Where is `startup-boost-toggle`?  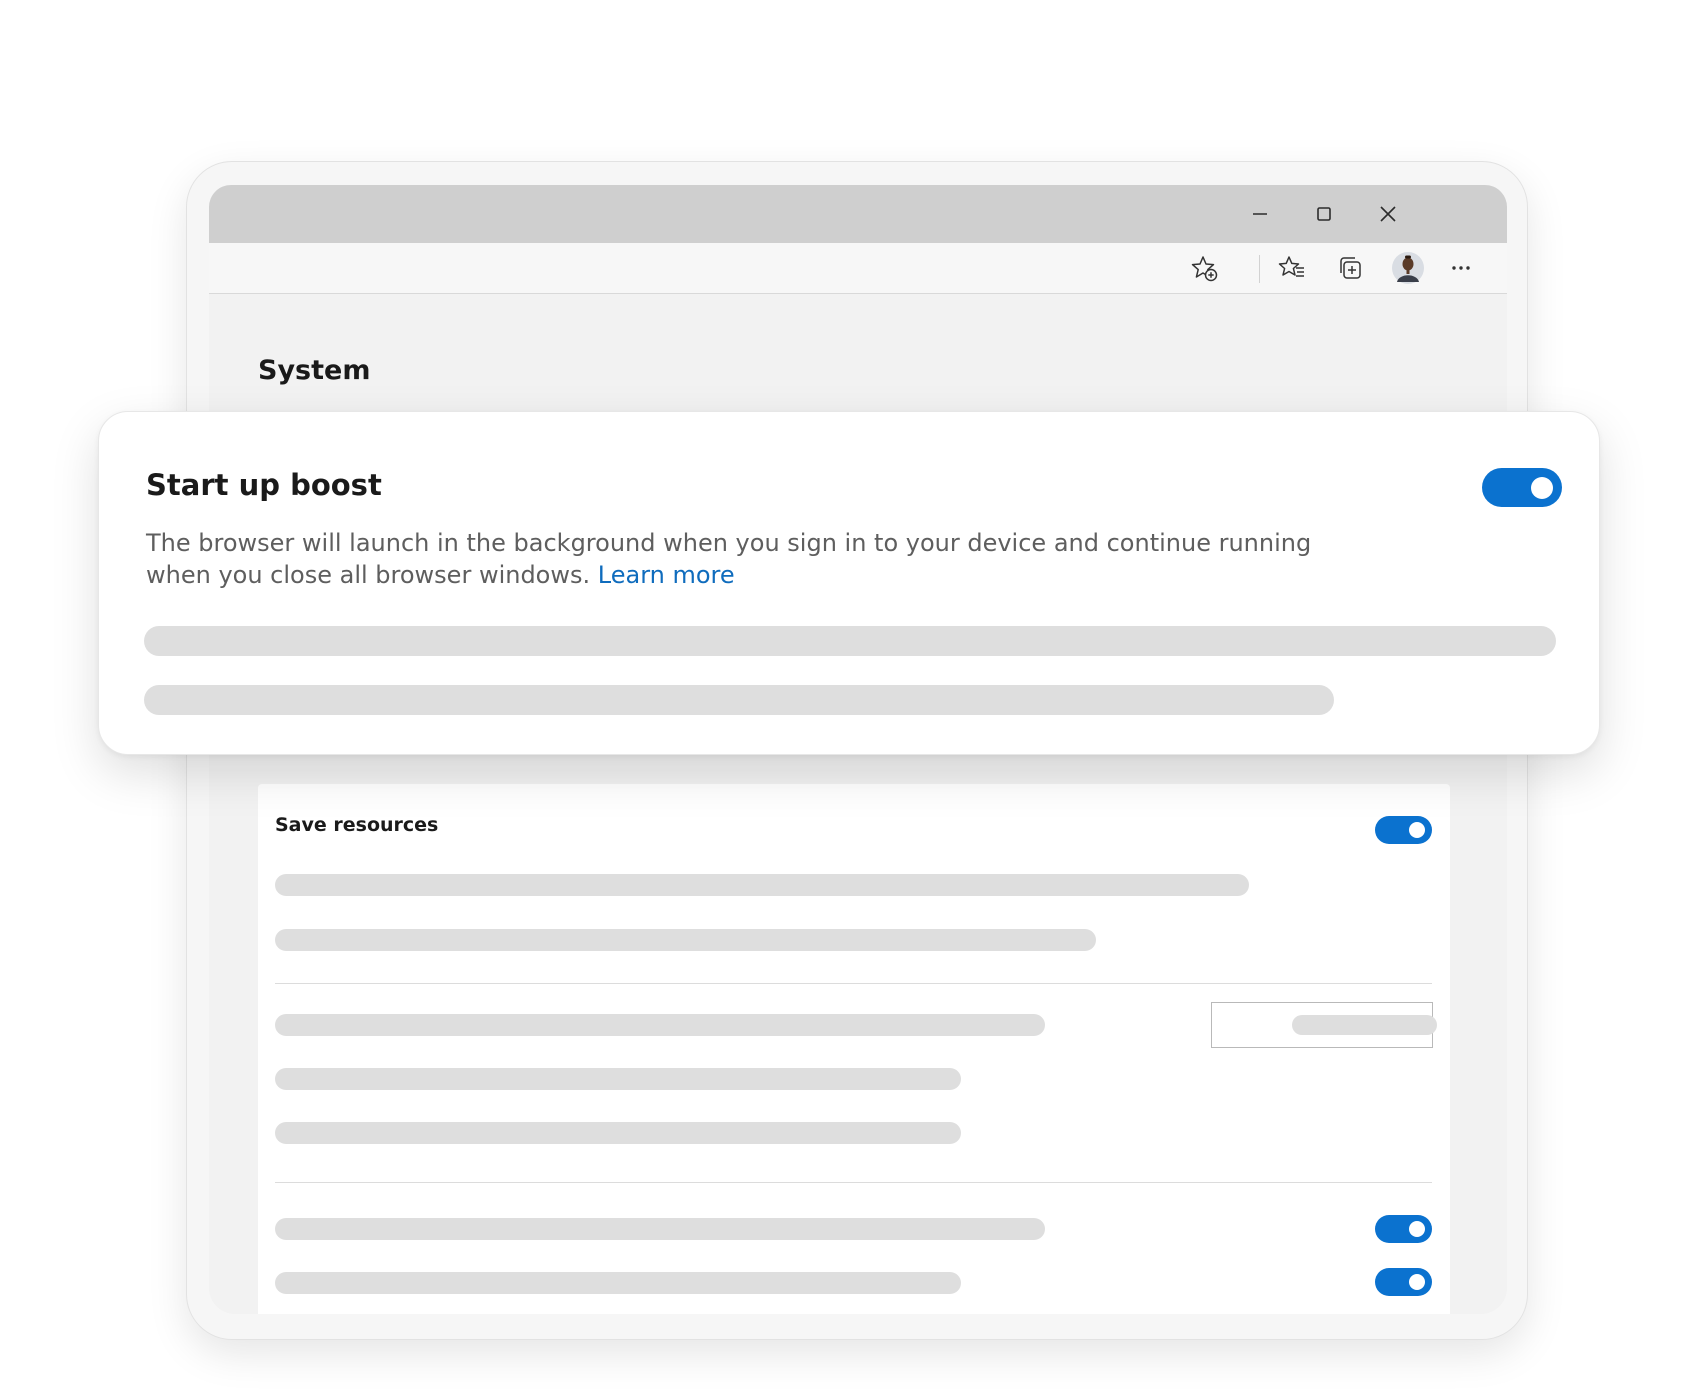
startup-boost-toggle is located at coordinates (1522, 487).